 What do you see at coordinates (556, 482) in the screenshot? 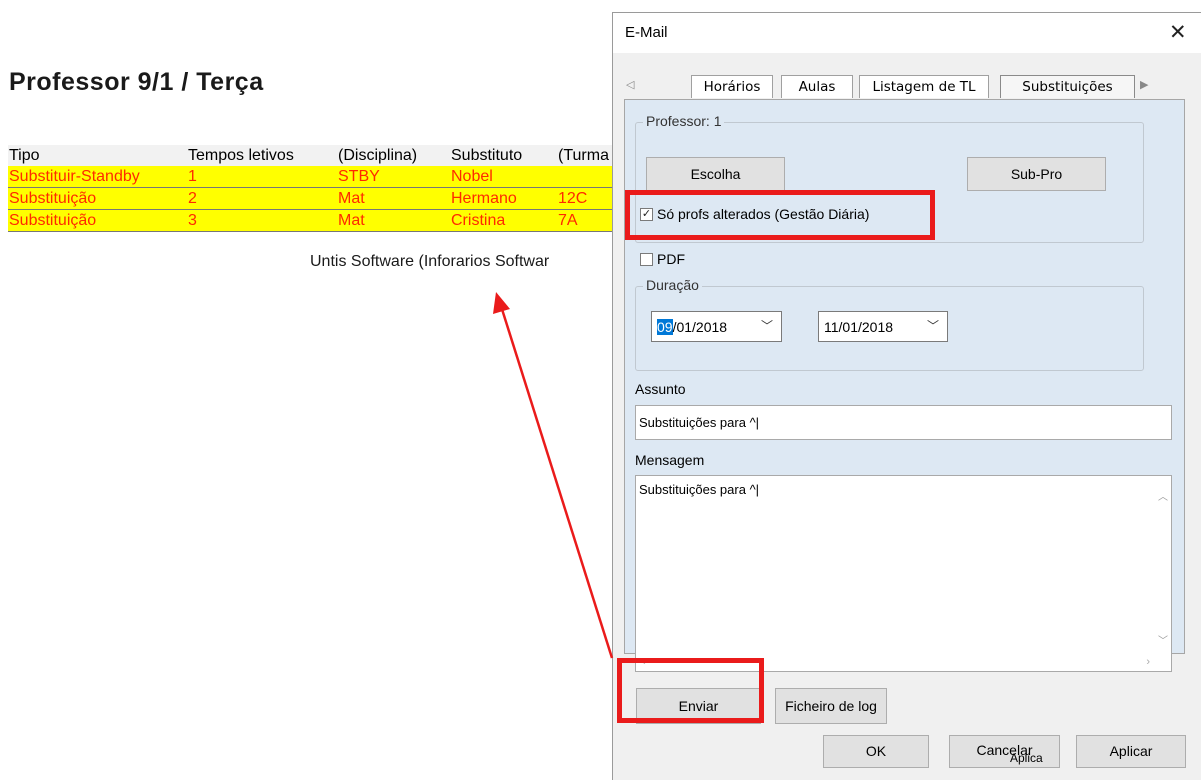
I see `annotation-arrow-line` at bounding box center [556, 482].